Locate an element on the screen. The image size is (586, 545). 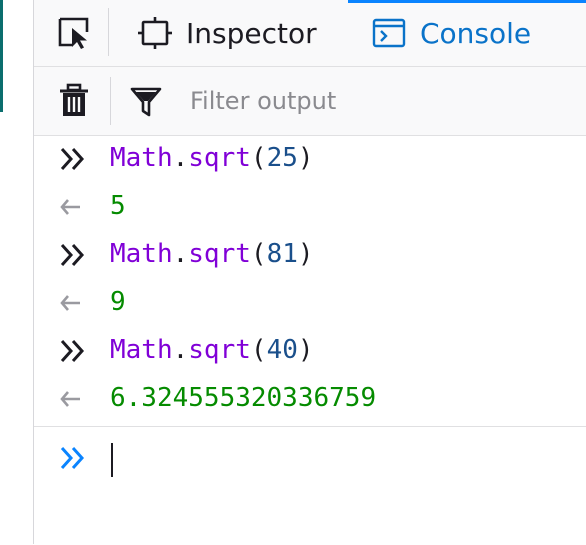
element-picker-icon is located at coordinates (74, 33).